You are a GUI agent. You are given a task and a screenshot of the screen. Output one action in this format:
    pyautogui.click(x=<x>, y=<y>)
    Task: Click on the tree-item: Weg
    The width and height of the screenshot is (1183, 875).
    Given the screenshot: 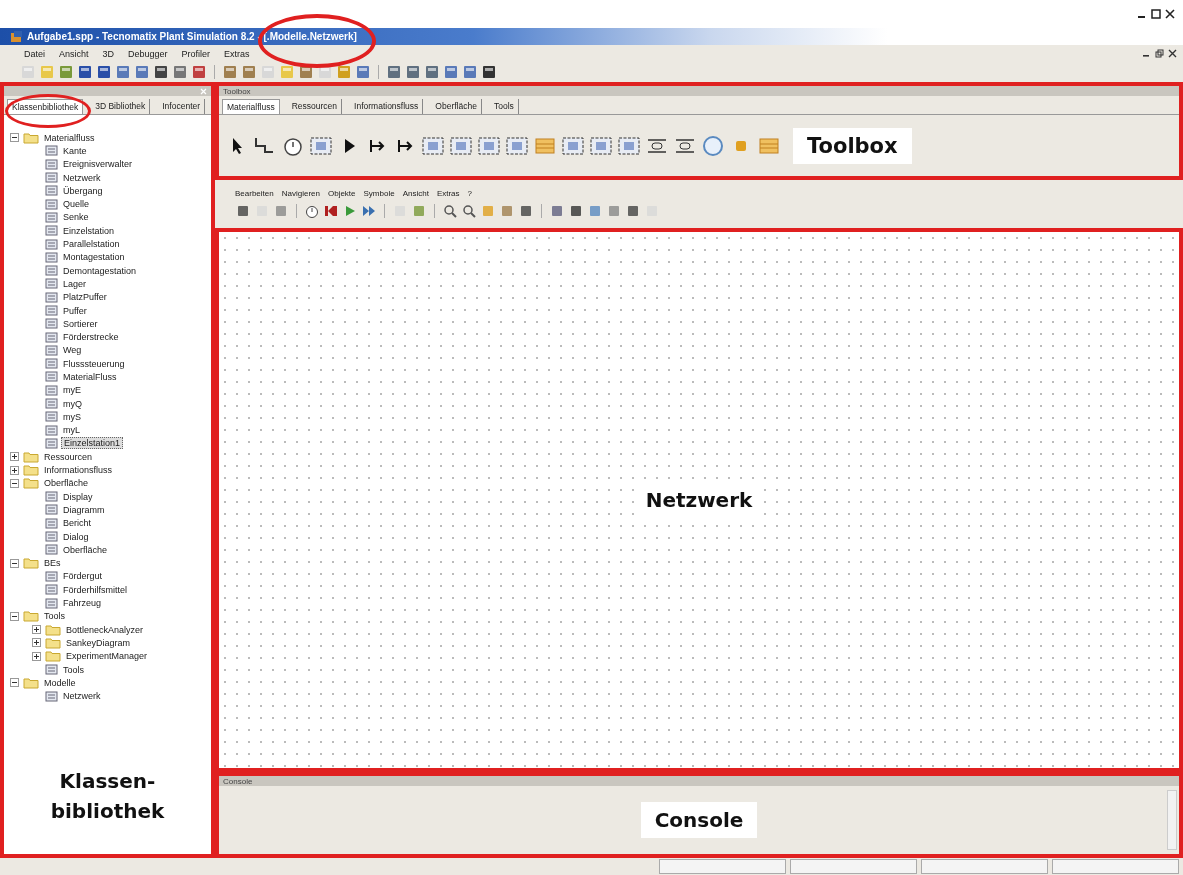 What is the action you would take?
    pyautogui.click(x=72, y=350)
    